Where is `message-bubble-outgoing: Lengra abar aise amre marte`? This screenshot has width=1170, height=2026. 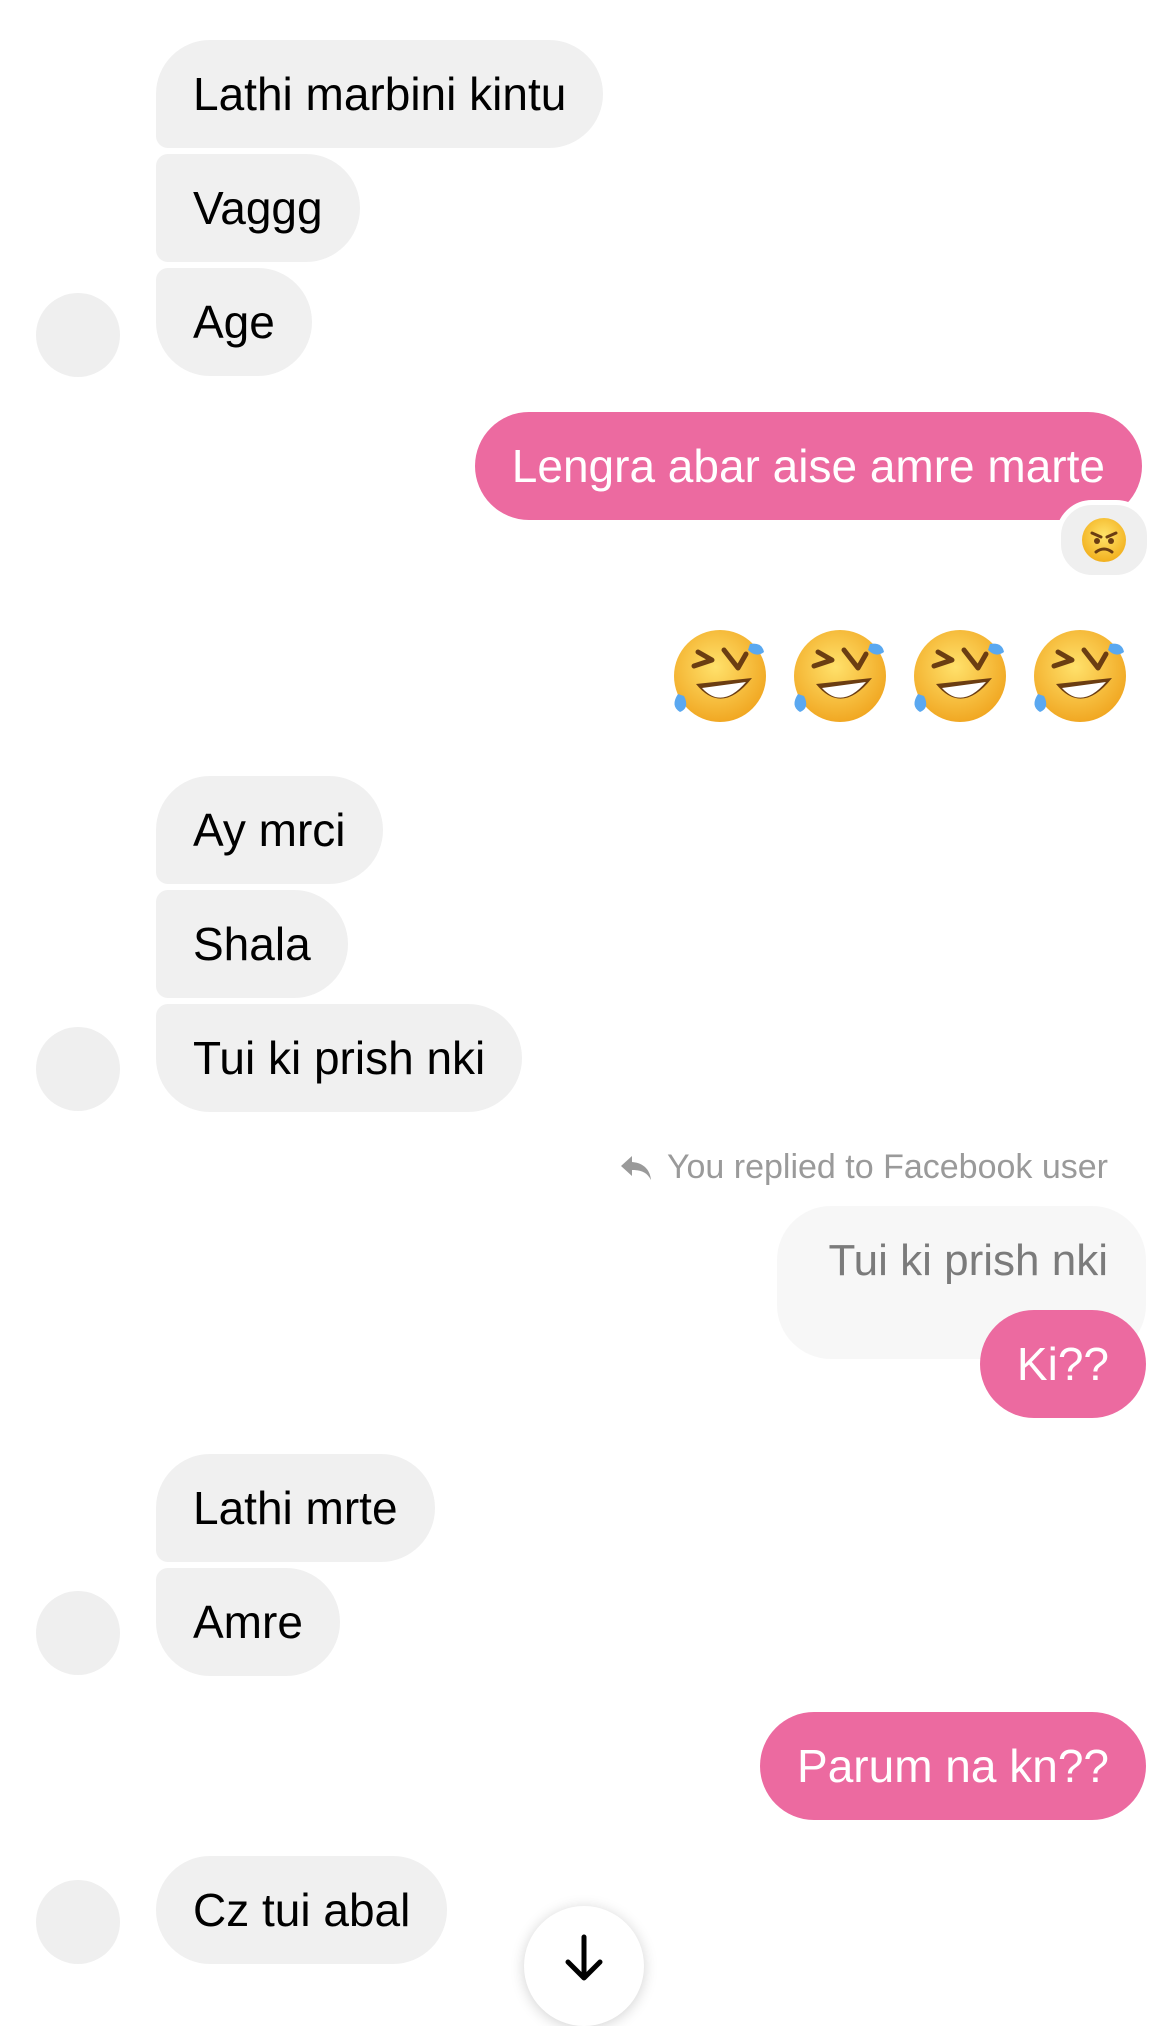 message-bubble-outgoing: Lengra abar aise amre marte is located at coordinates (808, 466).